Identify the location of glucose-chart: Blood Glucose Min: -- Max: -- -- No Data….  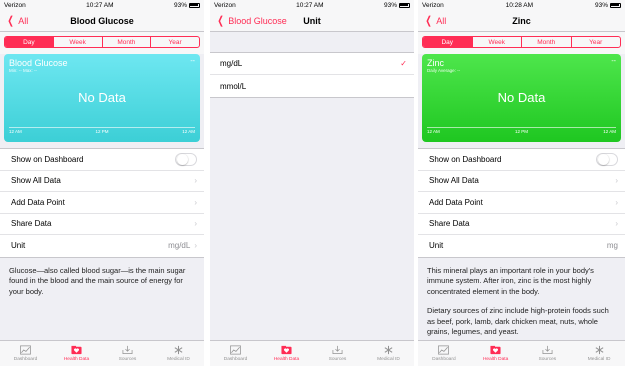
(102, 98).